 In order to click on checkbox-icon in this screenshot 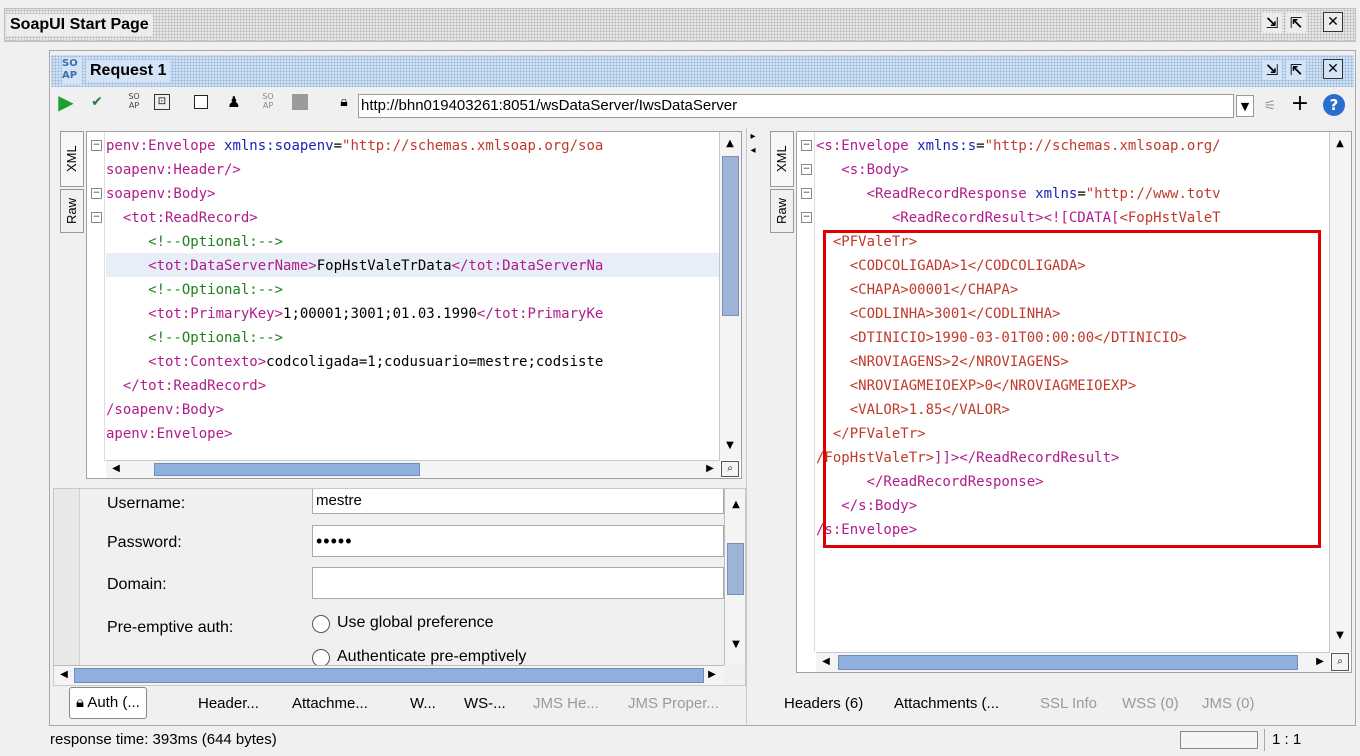, I will do `click(201, 102)`.